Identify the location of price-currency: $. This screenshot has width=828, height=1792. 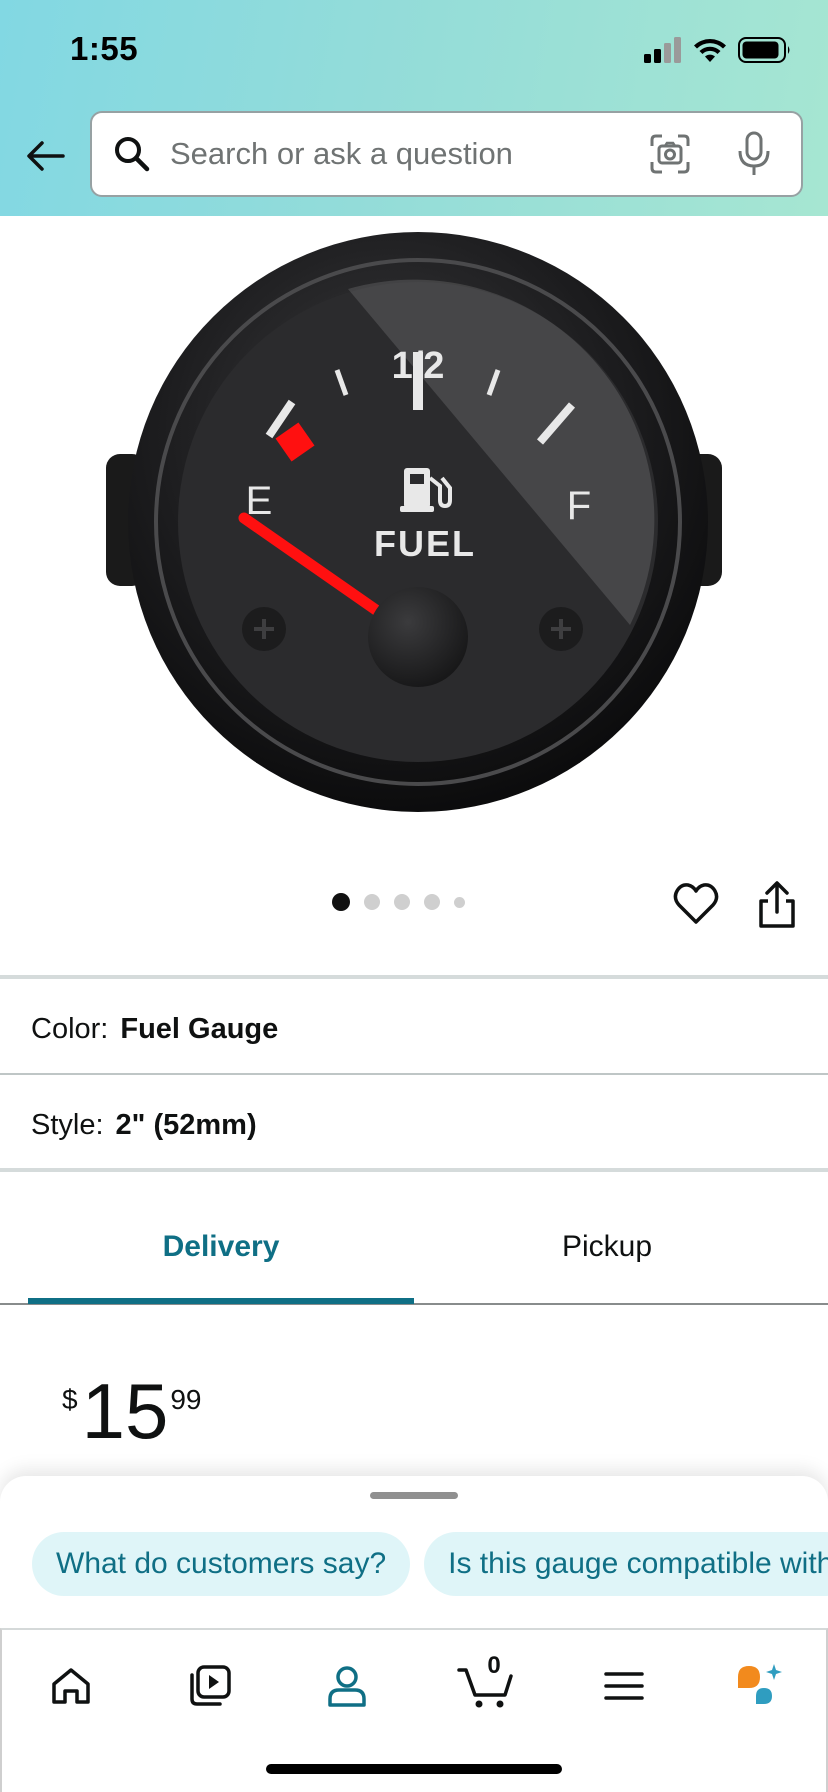
(70, 1399).